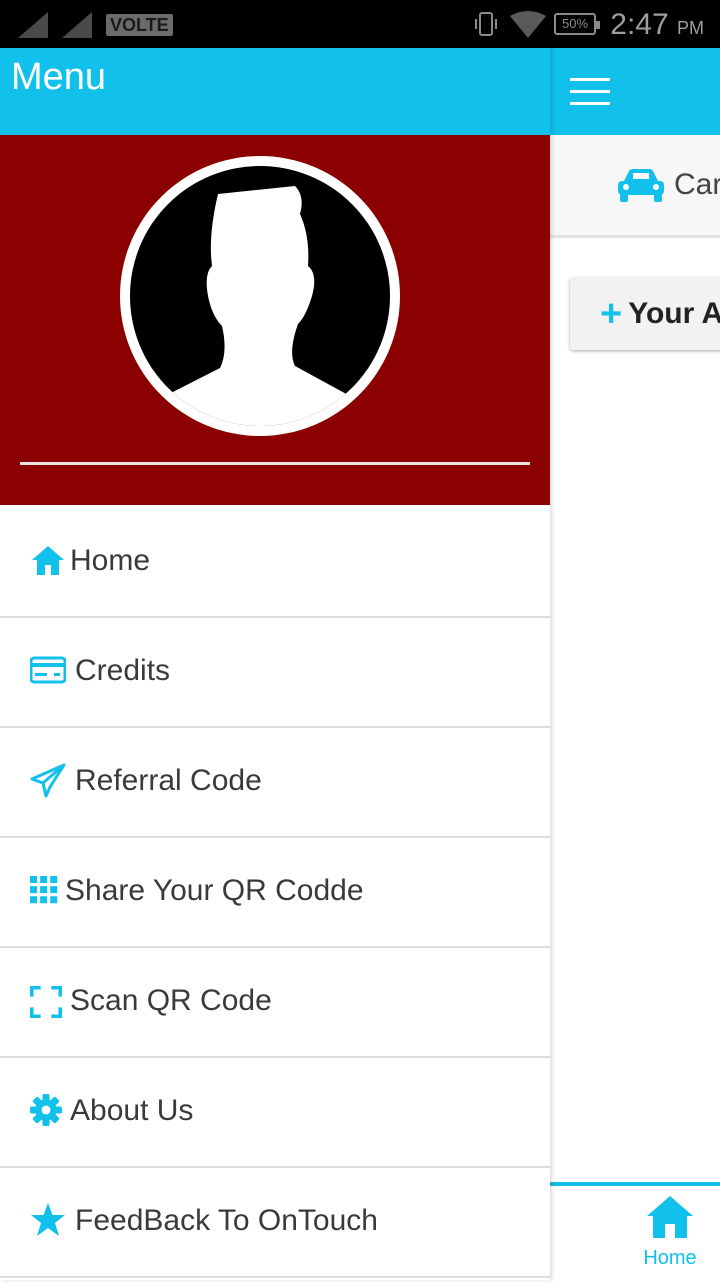 The width and height of the screenshot is (720, 1284). I want to click on volte-badge: VOLTE, so click(139, 25).